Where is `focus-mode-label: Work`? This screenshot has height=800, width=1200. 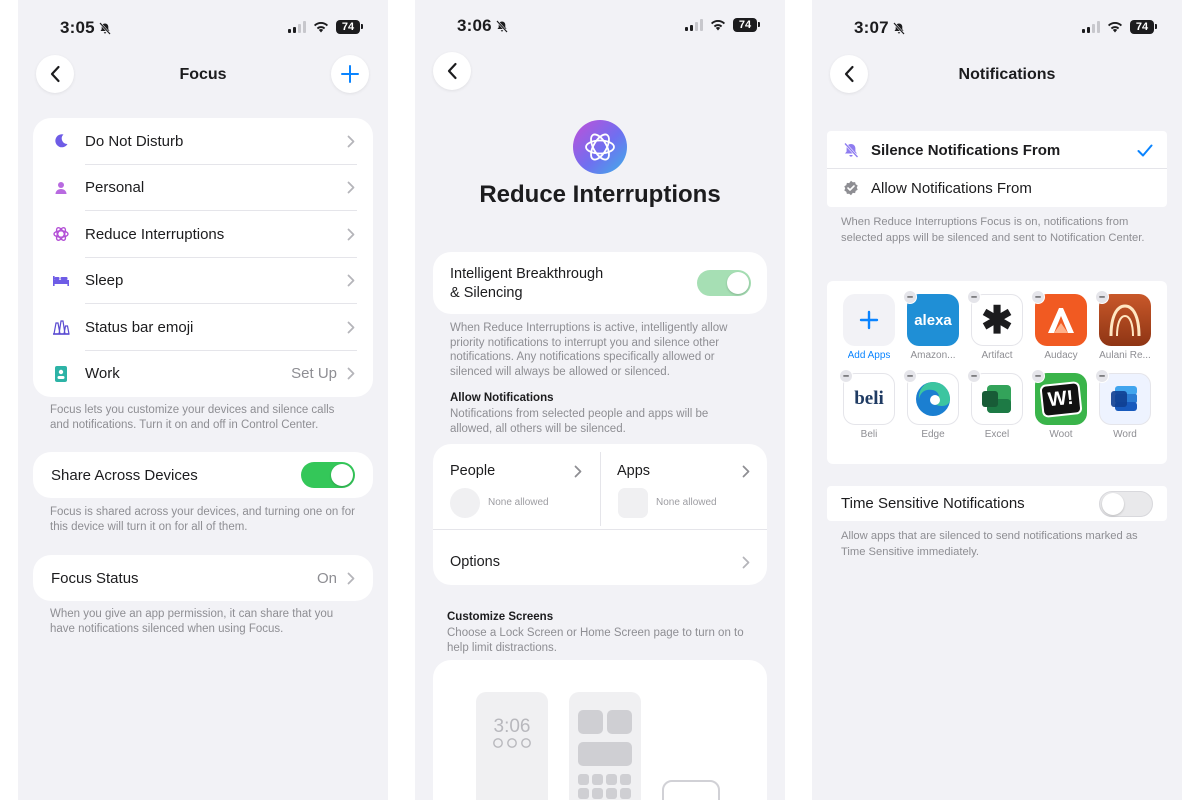 focus-mode-label: Work is located at coordinates (102, 374).